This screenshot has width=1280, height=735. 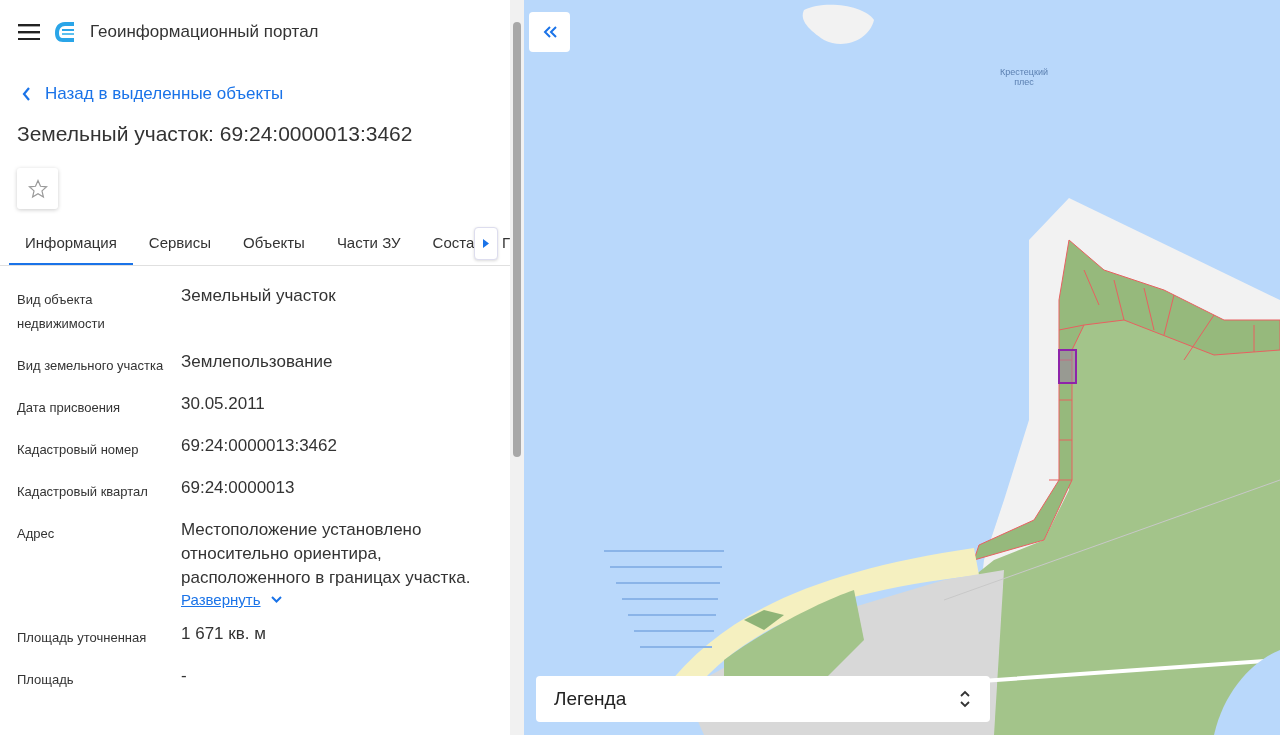 What do you see at coordinates (259, 296) in the screenshot?
I see `field-value: Земельный участок` at bounding box center [259, 296].